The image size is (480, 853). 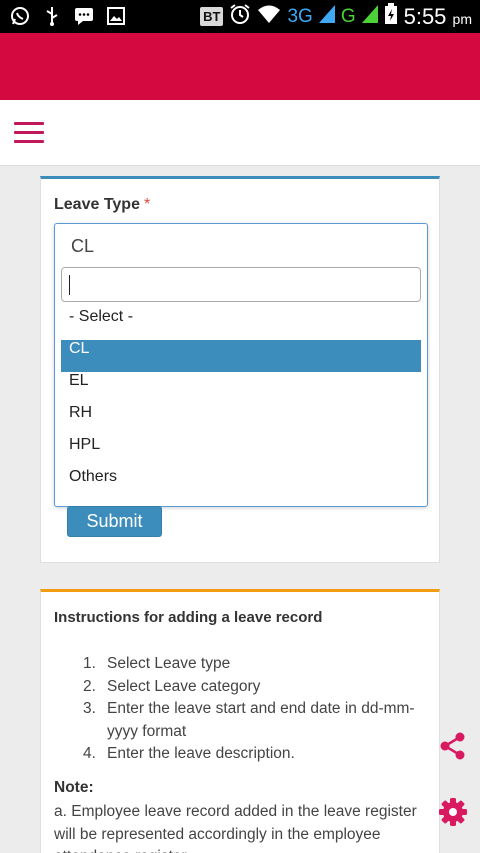 I want to click on instruction-step: 4. Enter the leave description., so click(x=253, y=754).